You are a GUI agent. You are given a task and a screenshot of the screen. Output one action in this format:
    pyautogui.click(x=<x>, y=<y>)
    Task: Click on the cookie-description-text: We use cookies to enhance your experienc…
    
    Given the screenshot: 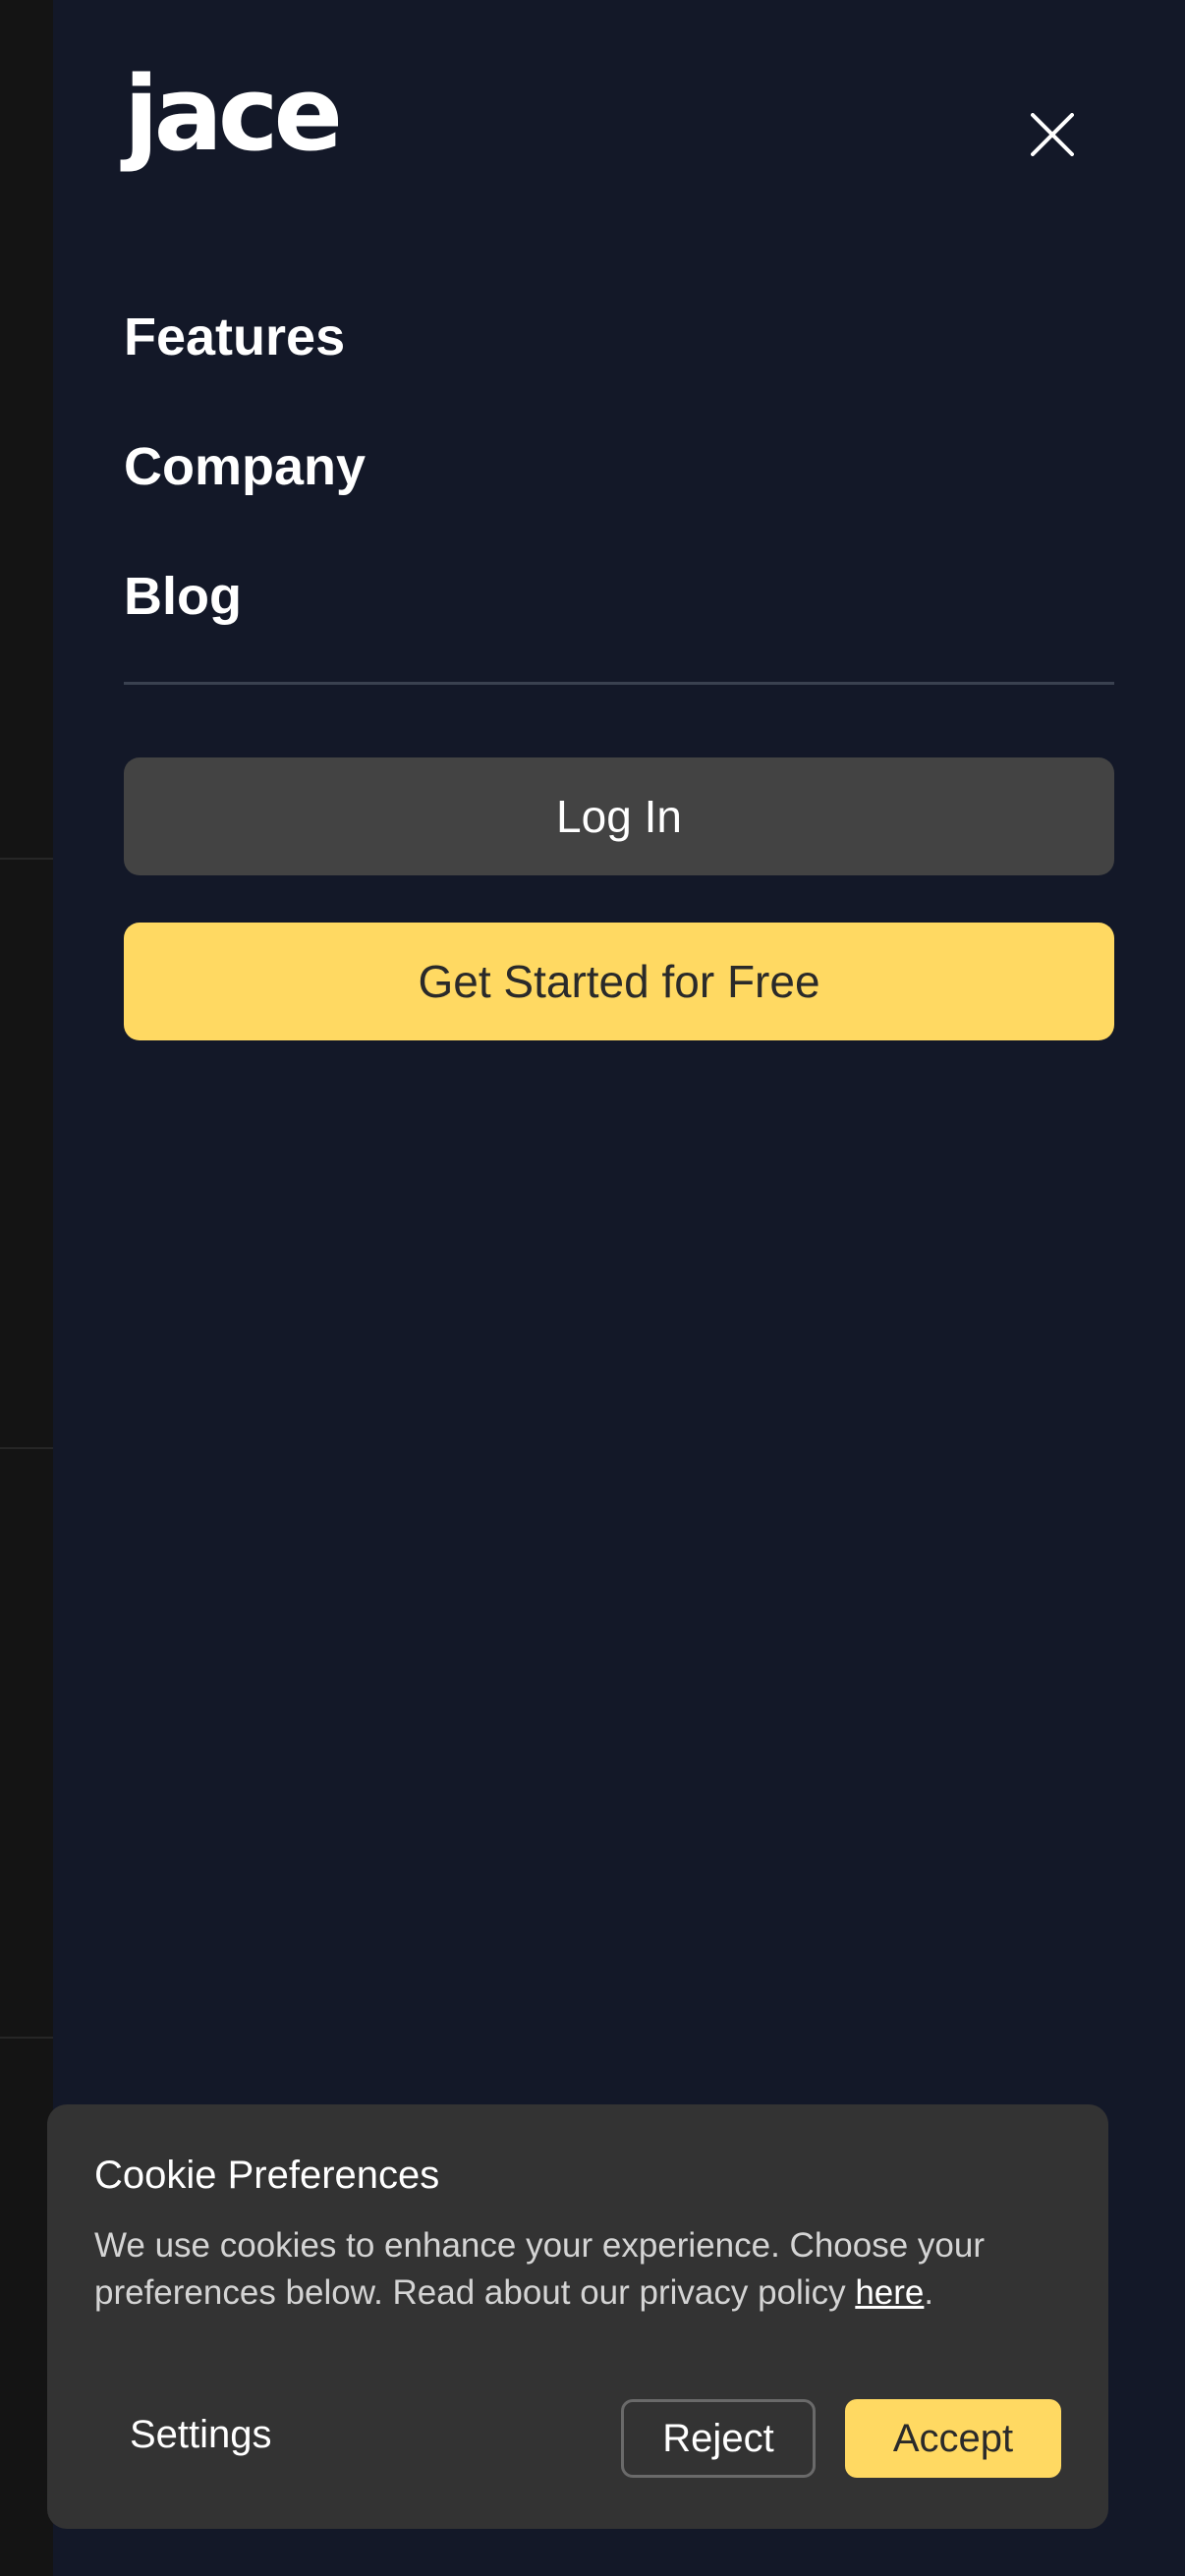 What is the action you would take?
    pyautogui.click(x=540, y=2269)
    